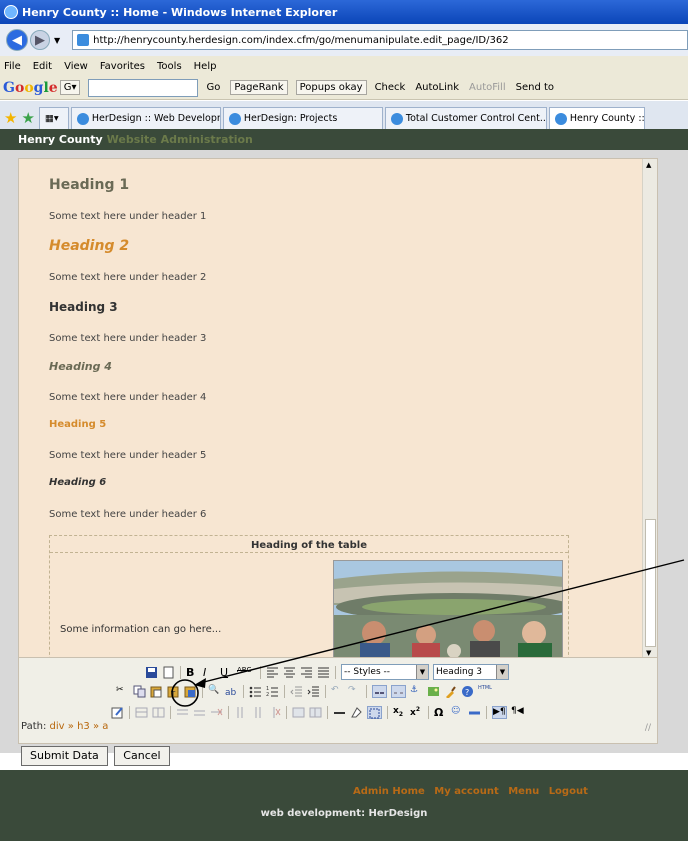 The image size is (688, 841). I want to click on history-dropdown-icon: ▼, so click(57, 40).